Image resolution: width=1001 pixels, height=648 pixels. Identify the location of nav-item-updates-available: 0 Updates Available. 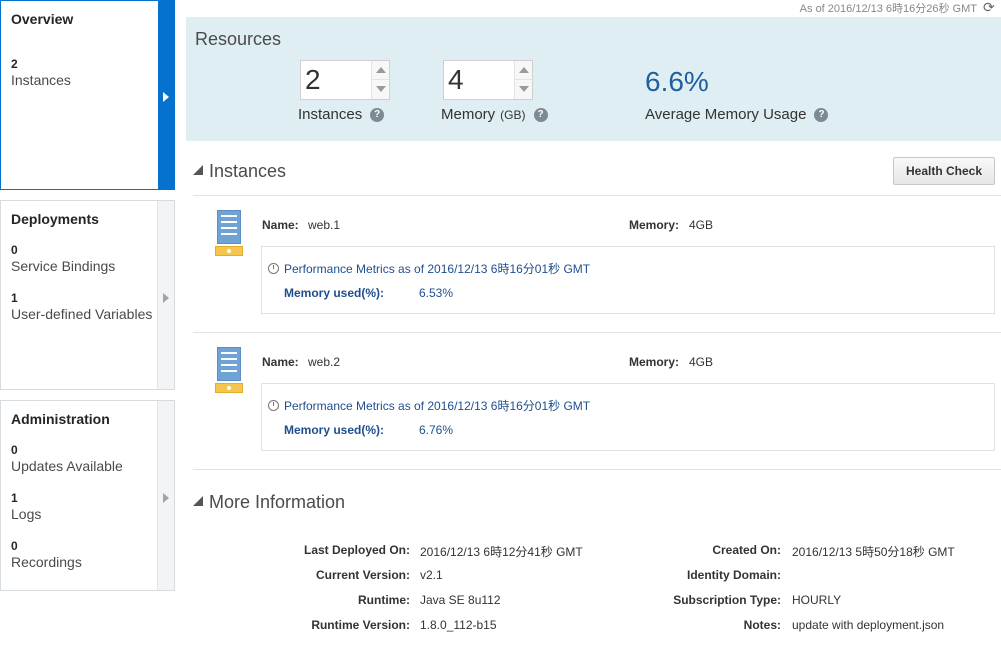
(67, 459).